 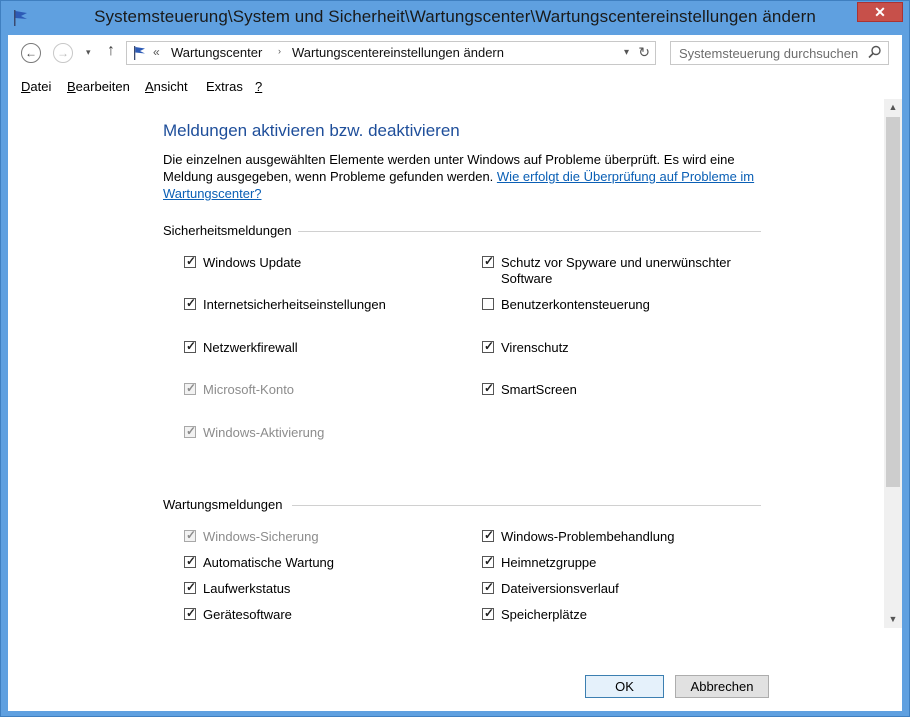 I want to click on menu-ansicht: Ansicht, so click(x=166, y=86).